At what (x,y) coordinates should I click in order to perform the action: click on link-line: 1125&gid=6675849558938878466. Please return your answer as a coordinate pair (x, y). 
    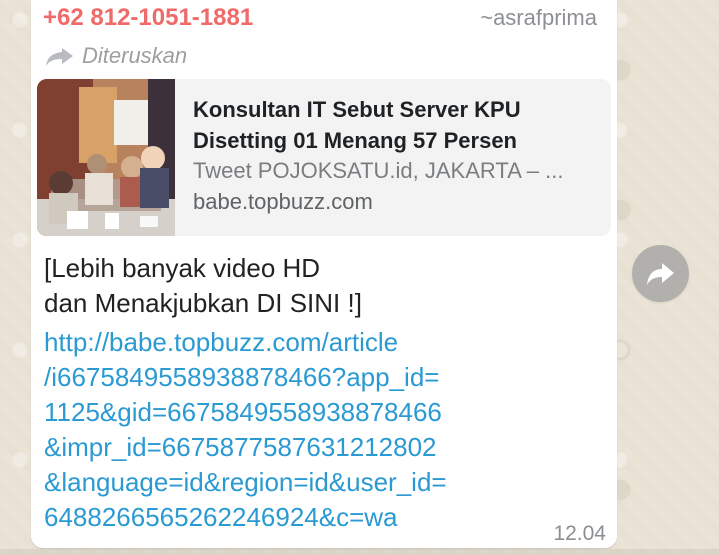
    Looking at the image, I should click on (304, 412).